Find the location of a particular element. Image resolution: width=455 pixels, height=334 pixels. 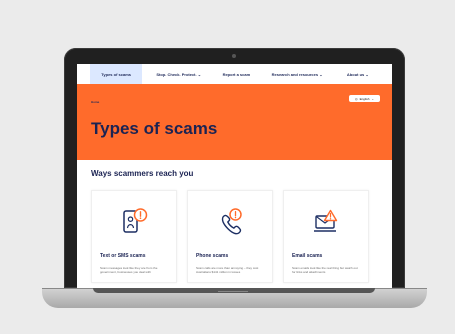

language-label: English is located at coordinates (364, 98).